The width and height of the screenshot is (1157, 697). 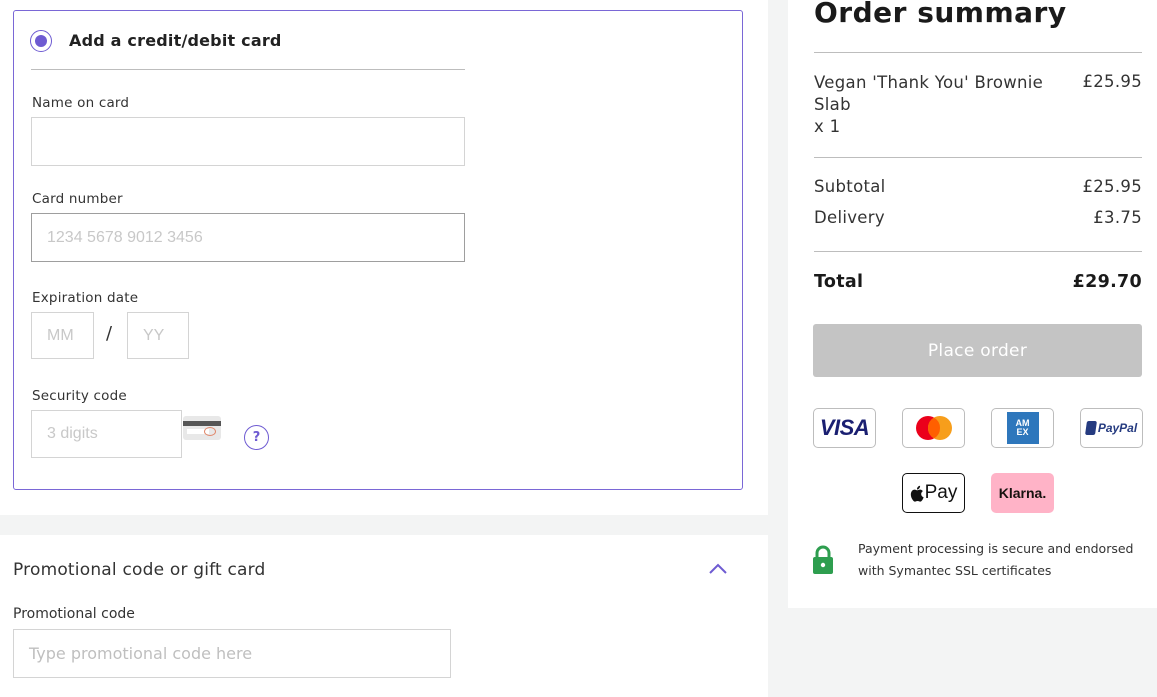 What do you see at coordinates (844, 428) in the screenshot?
I see `visa-icon: VISA` at bounding box center [844, 428].